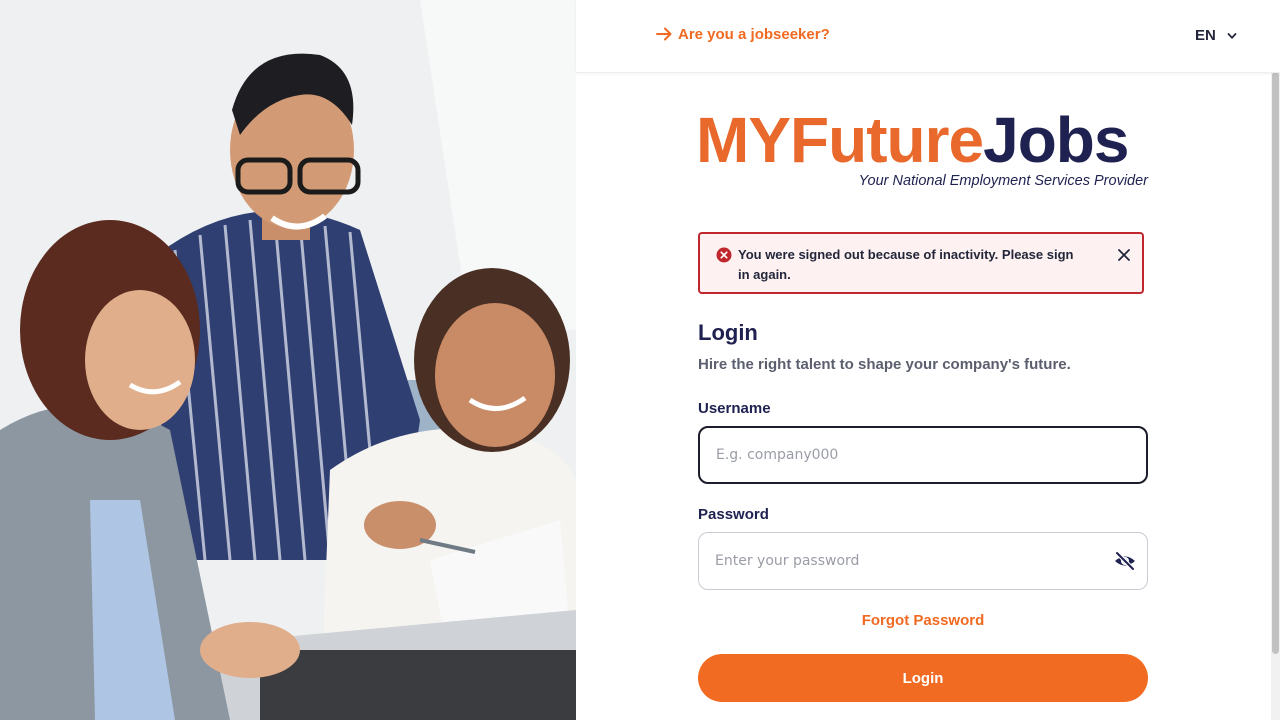 The width and height of the screenshot is (1280, 720). What do you see at coordinates (923, 620) in the screenshot?
I see `forgot-password-link: Forgot Password` at bounding box center [923, 620].